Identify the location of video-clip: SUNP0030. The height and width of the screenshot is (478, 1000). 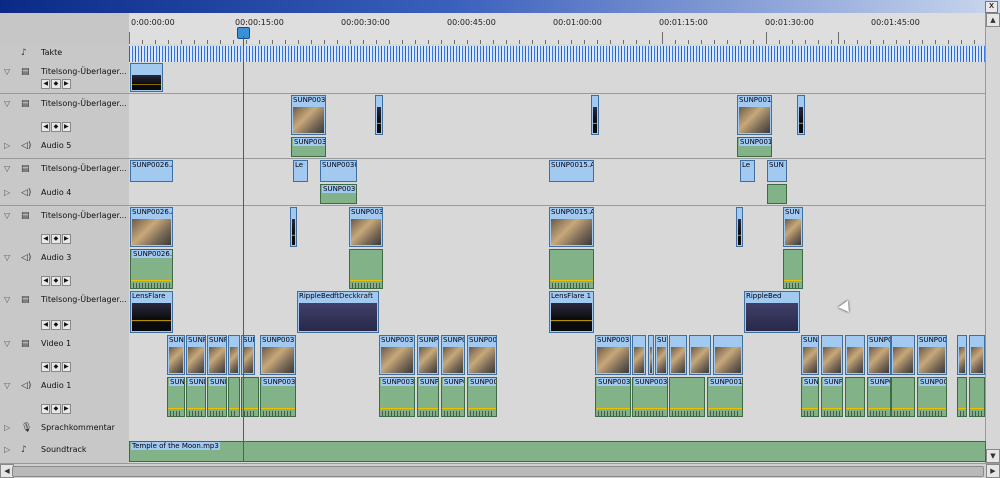
(338, 171).